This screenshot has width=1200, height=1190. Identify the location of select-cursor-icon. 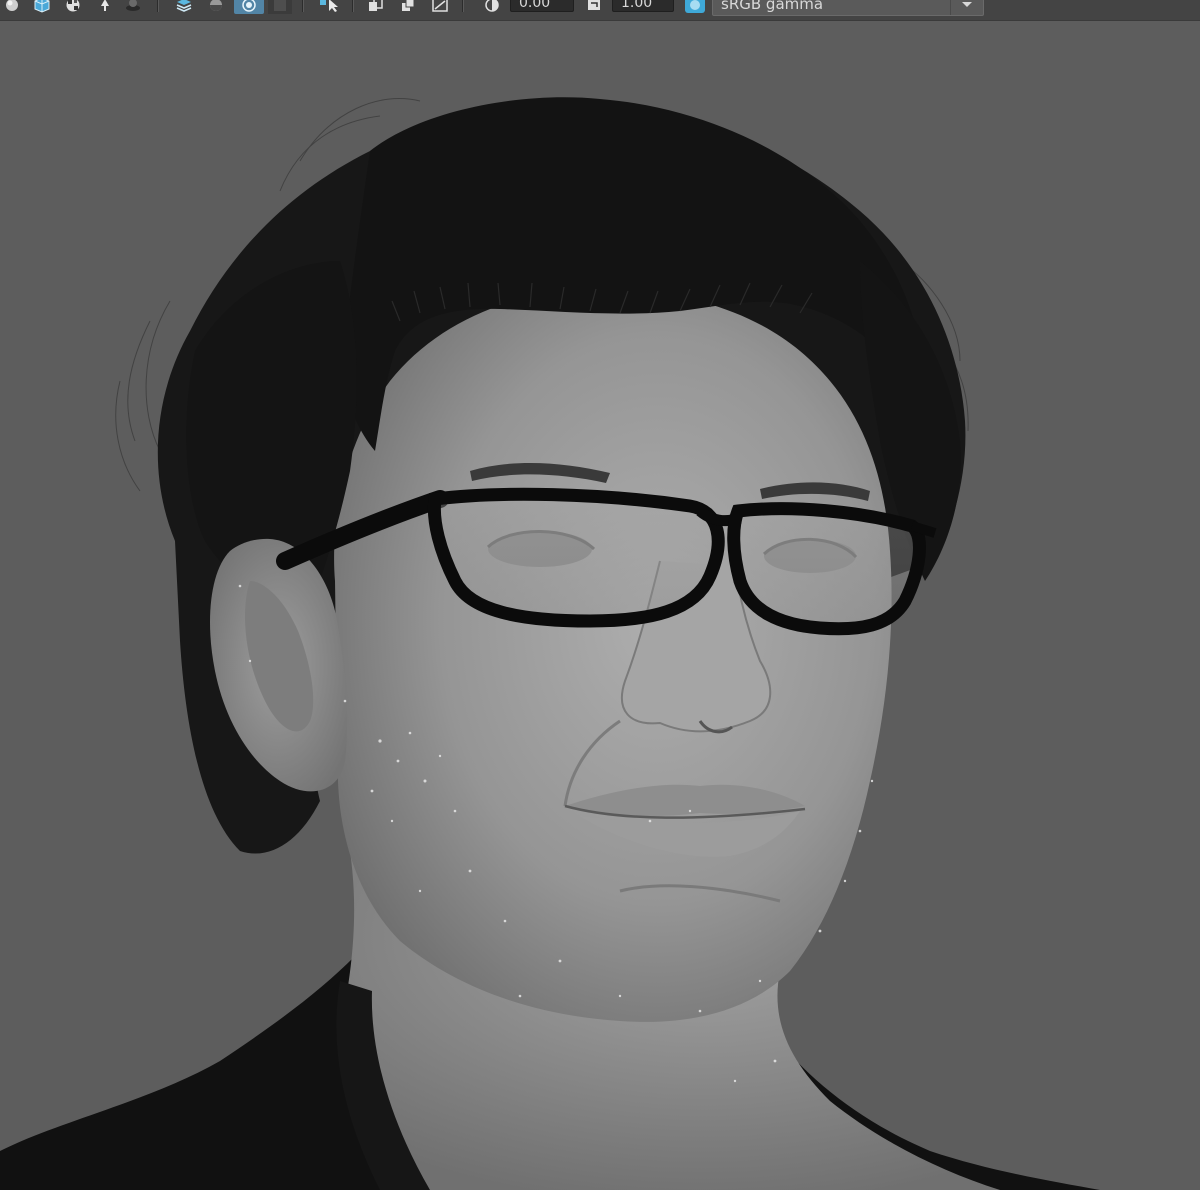
(330, 7).